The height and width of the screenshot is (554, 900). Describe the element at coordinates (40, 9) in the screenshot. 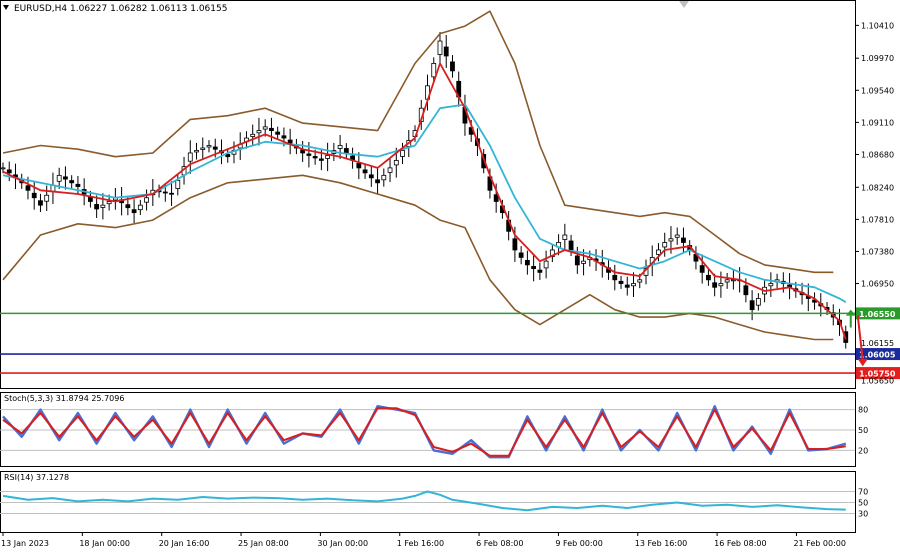

I see `symbol-title: EURUSD,H4` at that location.